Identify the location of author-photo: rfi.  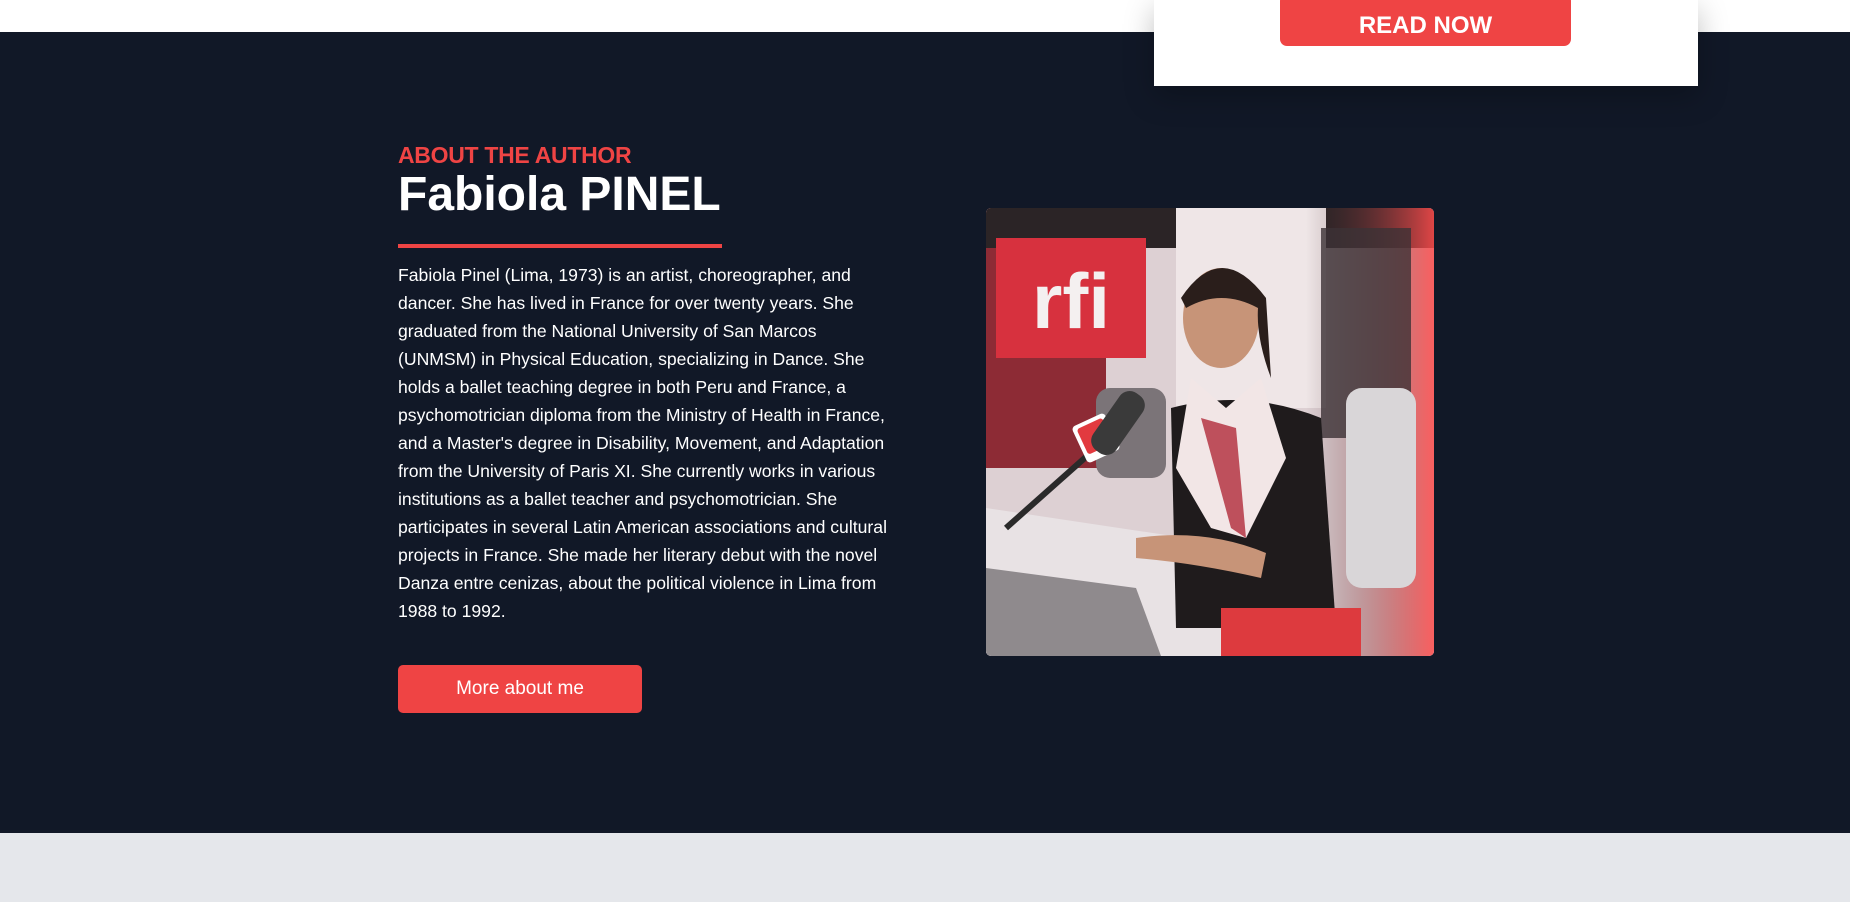
(1210, 432).